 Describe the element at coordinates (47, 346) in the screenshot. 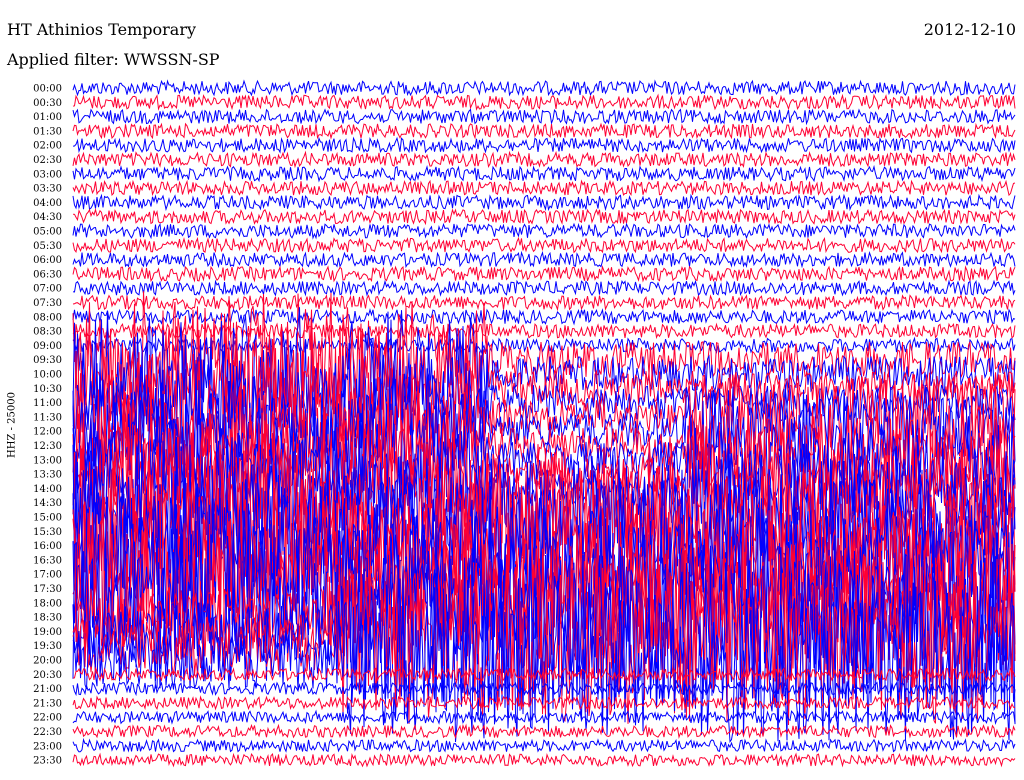

I see `time-tick-label: 09:00` at that location.